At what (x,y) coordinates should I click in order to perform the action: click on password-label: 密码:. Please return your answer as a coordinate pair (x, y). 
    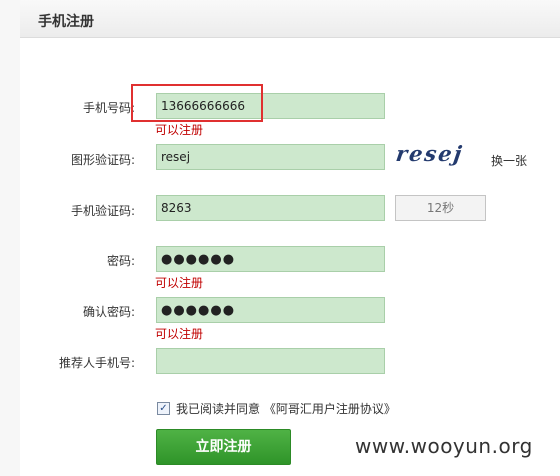
    Looking at the image, I should click on (120, 261).